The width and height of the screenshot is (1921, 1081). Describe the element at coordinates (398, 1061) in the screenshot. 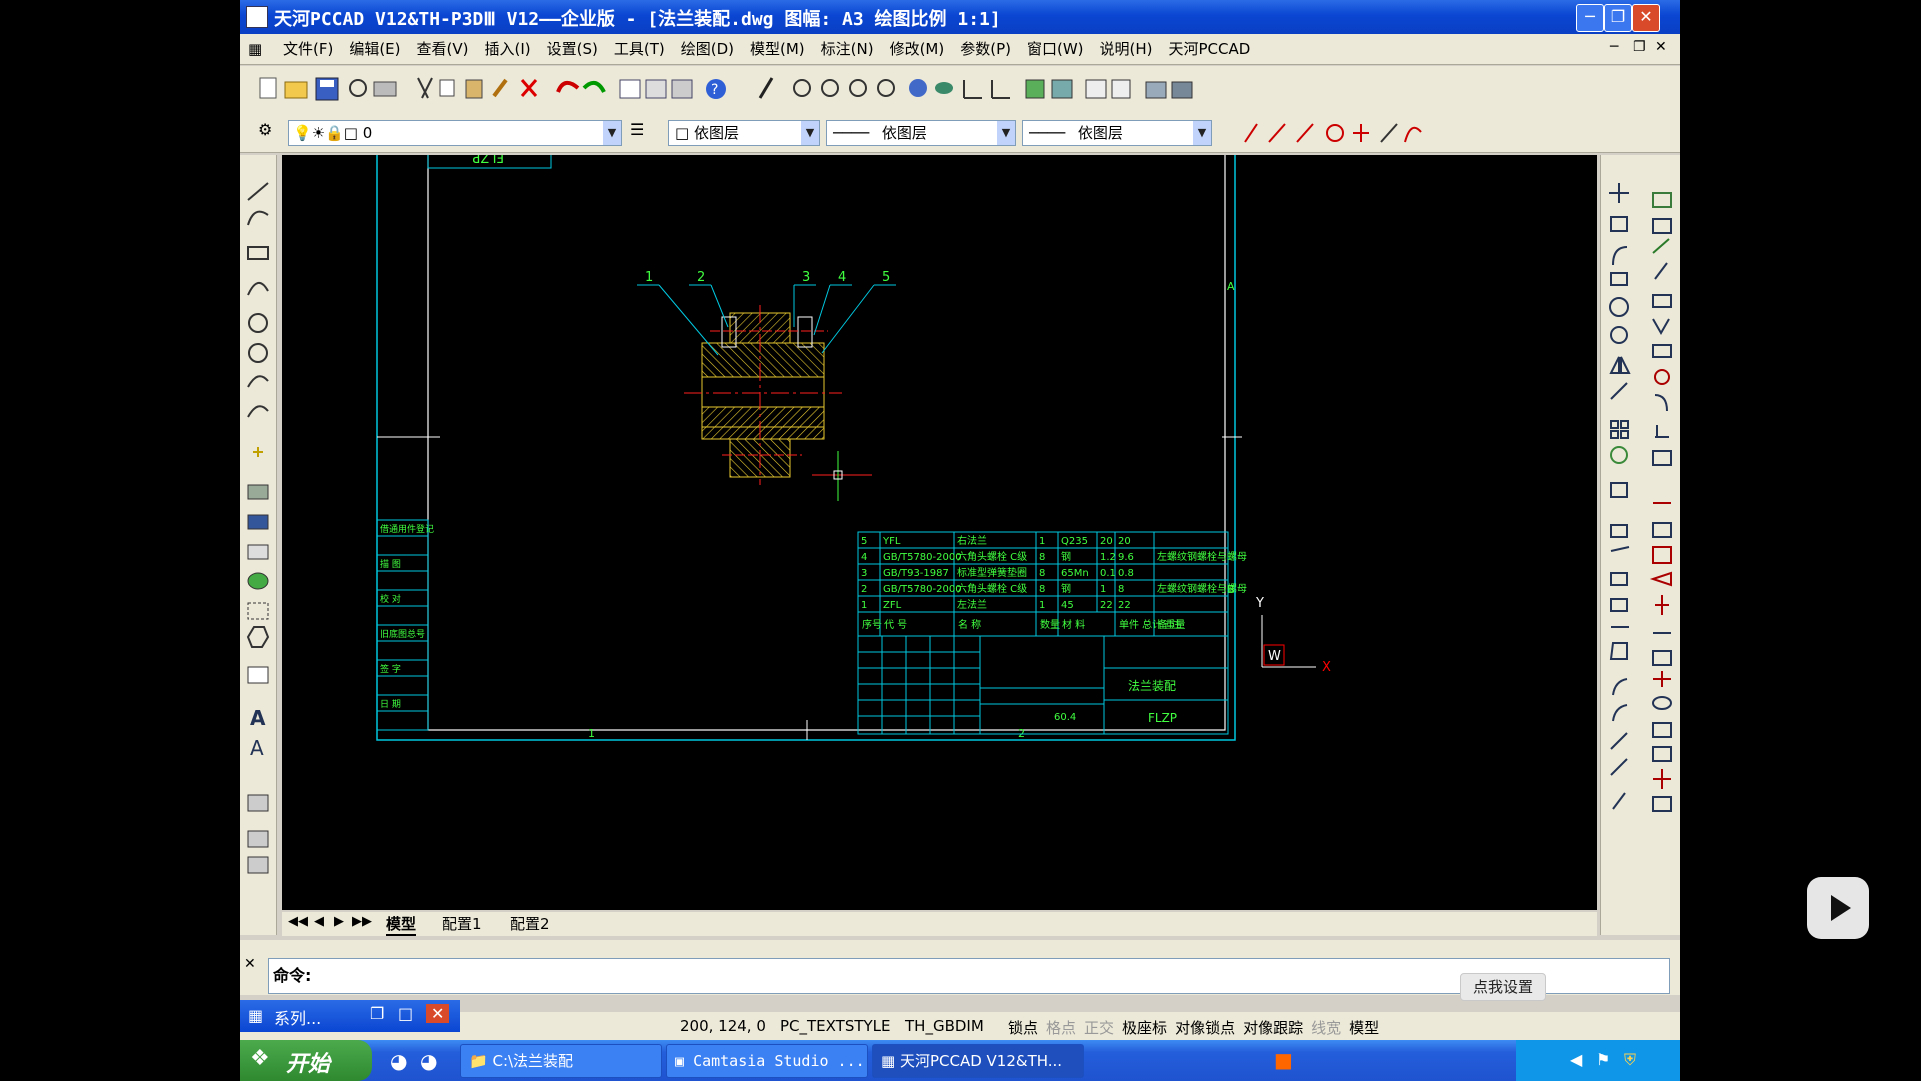

I see `ie-icon: ◕` at that location.